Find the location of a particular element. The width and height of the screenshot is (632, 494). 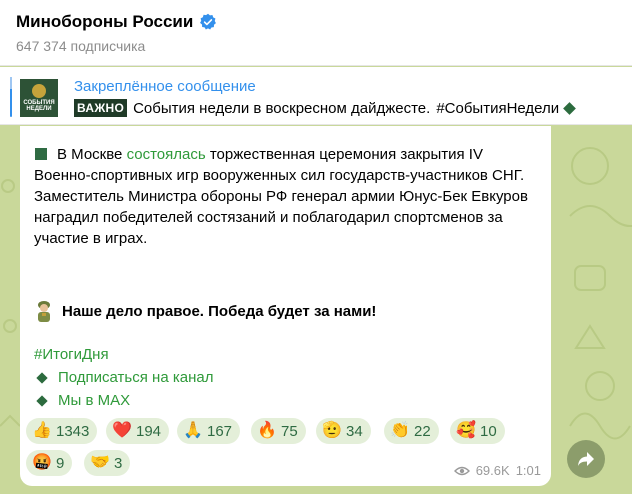

verified-badge-icon is located at coordinates (208, 21).